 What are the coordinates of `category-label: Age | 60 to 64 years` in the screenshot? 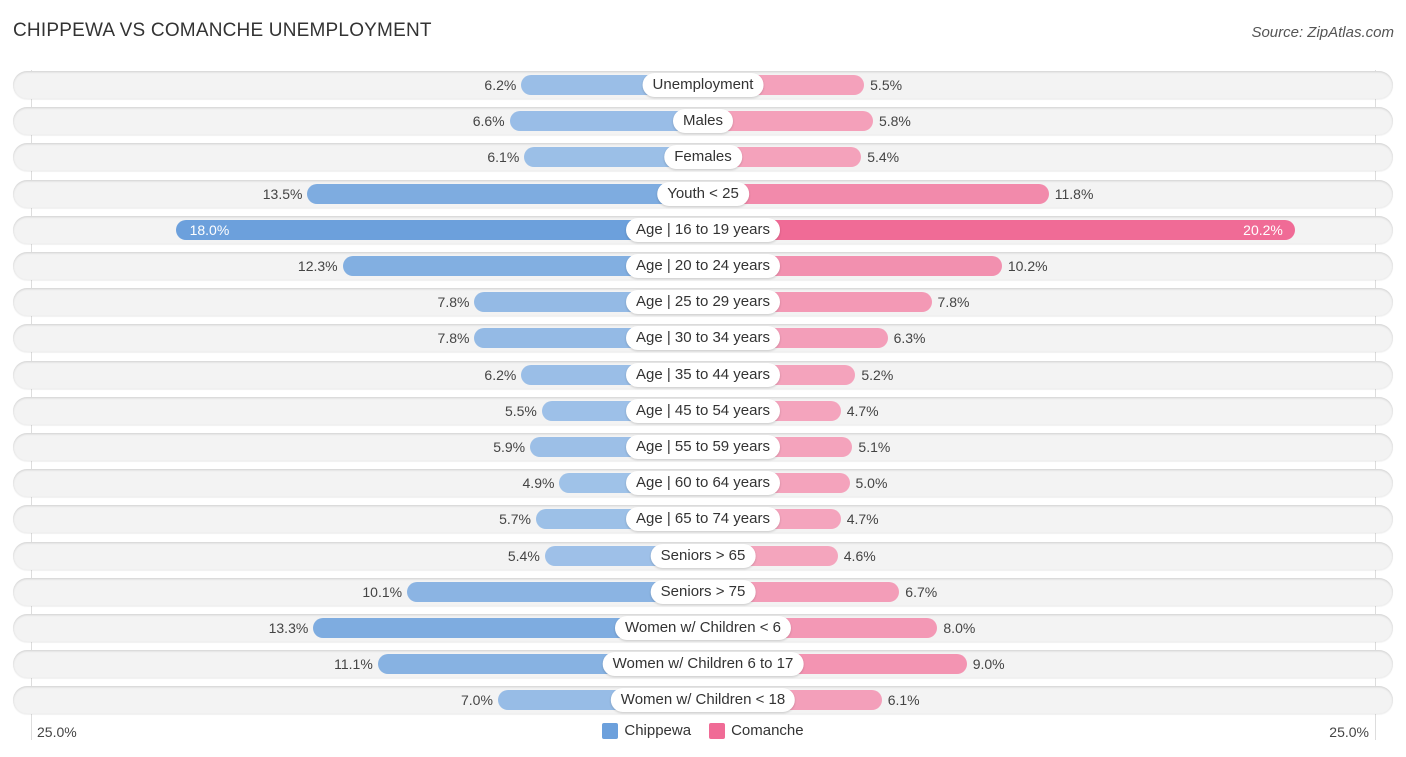 It's located at (703, 483).